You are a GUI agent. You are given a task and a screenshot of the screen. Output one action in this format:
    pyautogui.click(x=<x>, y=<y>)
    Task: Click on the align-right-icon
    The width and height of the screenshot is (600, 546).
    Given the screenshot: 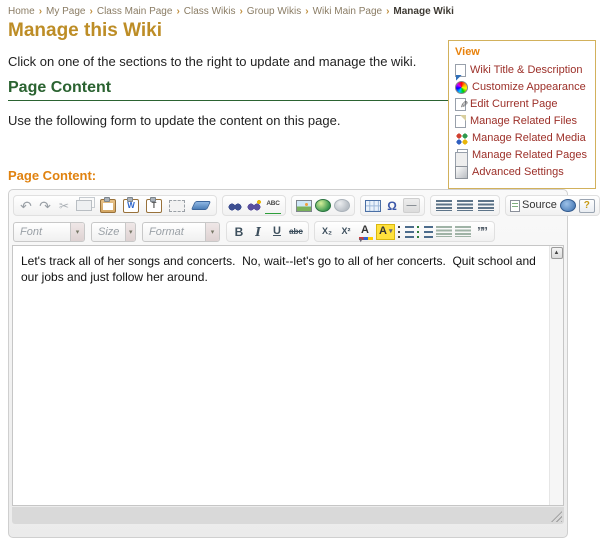 What is the action you would take?
    pyautogui.click(x=486, y=205)
    